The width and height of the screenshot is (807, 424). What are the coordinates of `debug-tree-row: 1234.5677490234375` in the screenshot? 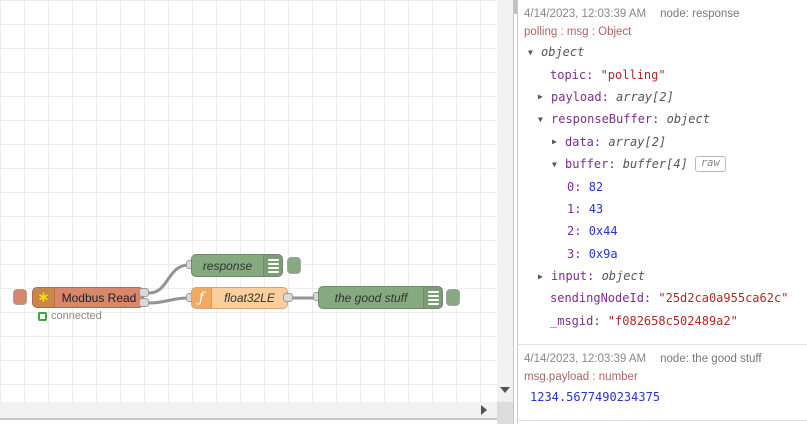 It's located at (663, 397).